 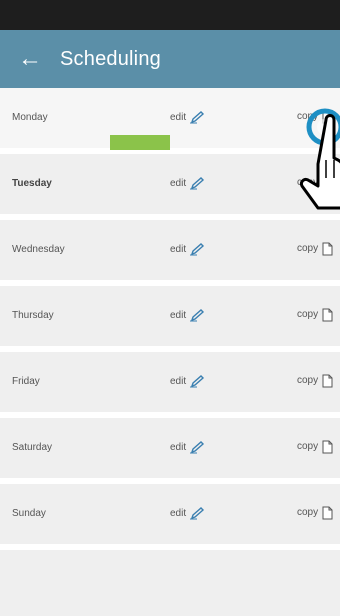 I want to click on list-item: Sunday edit copy, so click(x=170, y=517).